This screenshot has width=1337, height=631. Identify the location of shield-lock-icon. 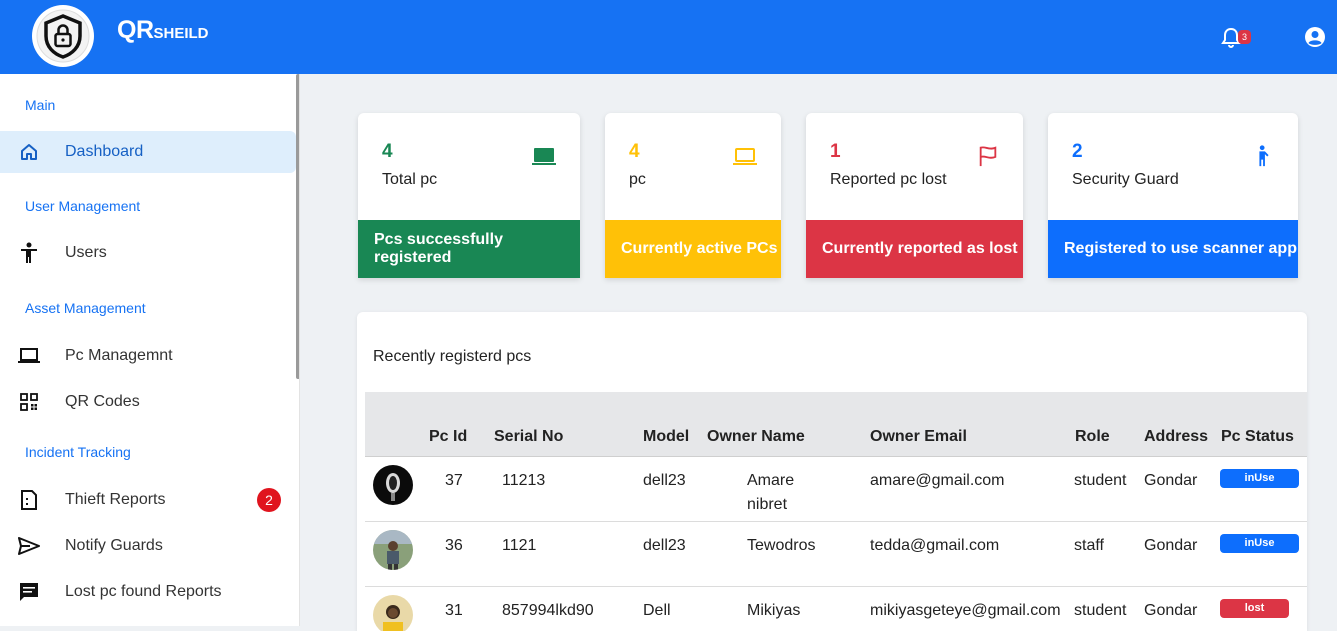
(63, 36).